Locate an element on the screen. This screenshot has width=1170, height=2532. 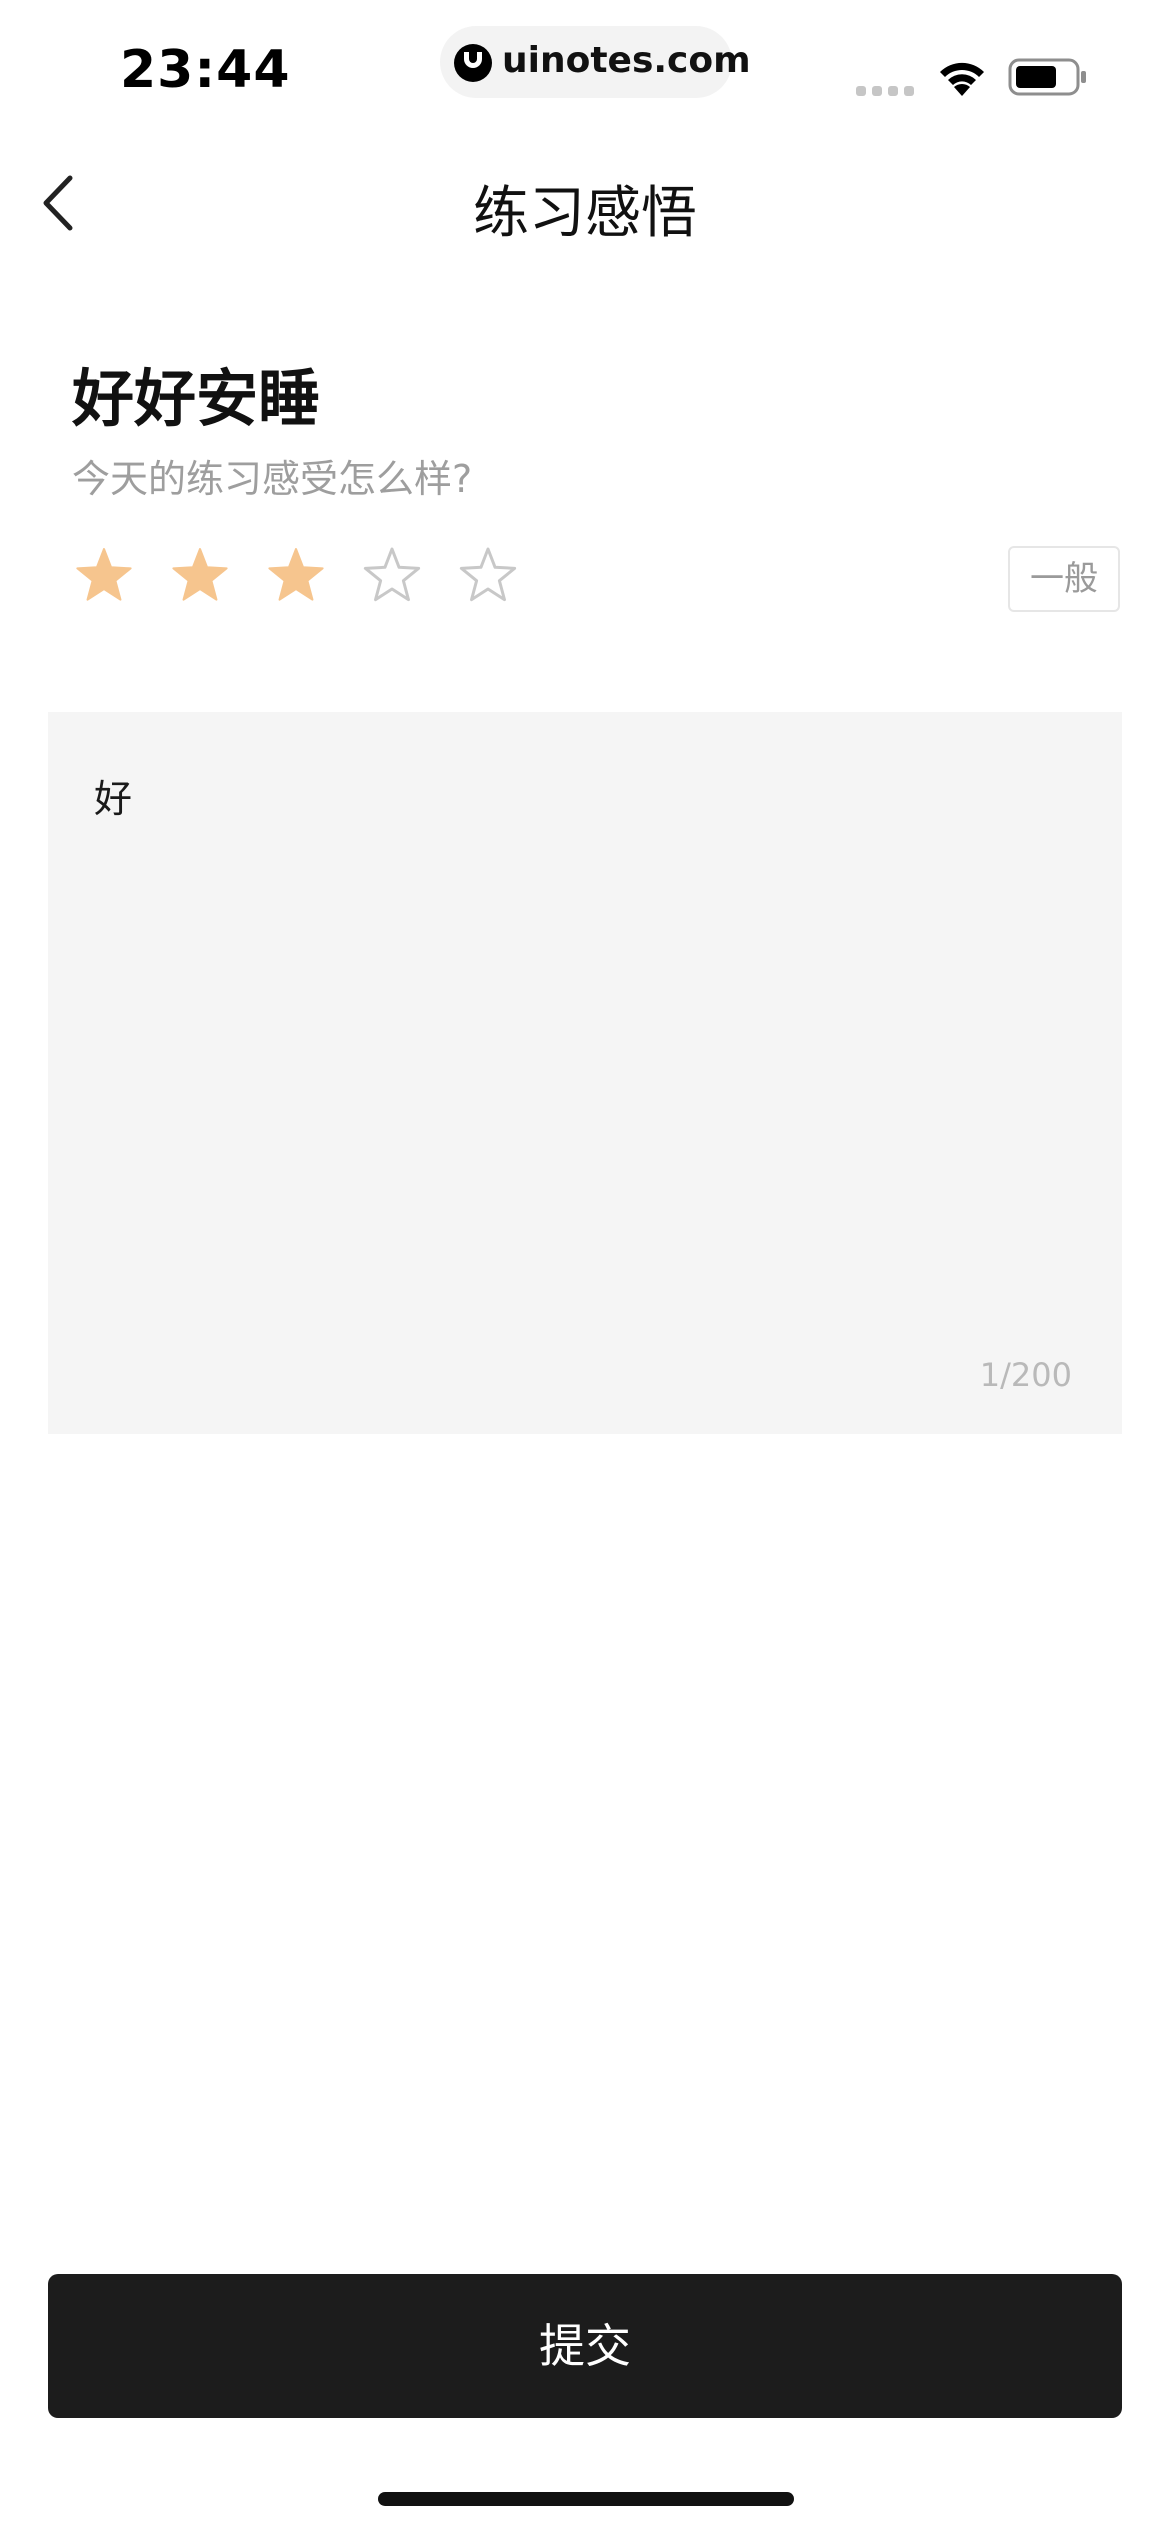
rating-label-badge: 一般 is located at coordinates (1064, 579).